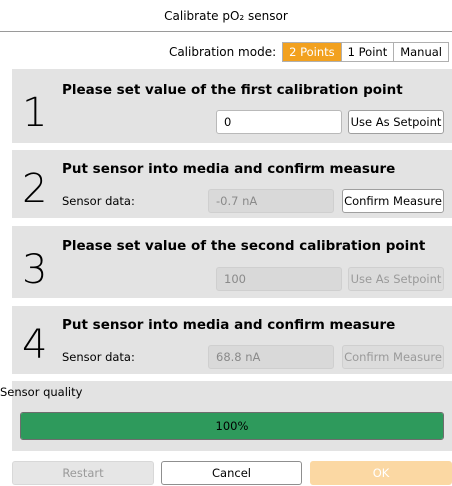 This screenshot has width=452, height=486. I want to click on cancel-button: Cancel, so click(231, 473).